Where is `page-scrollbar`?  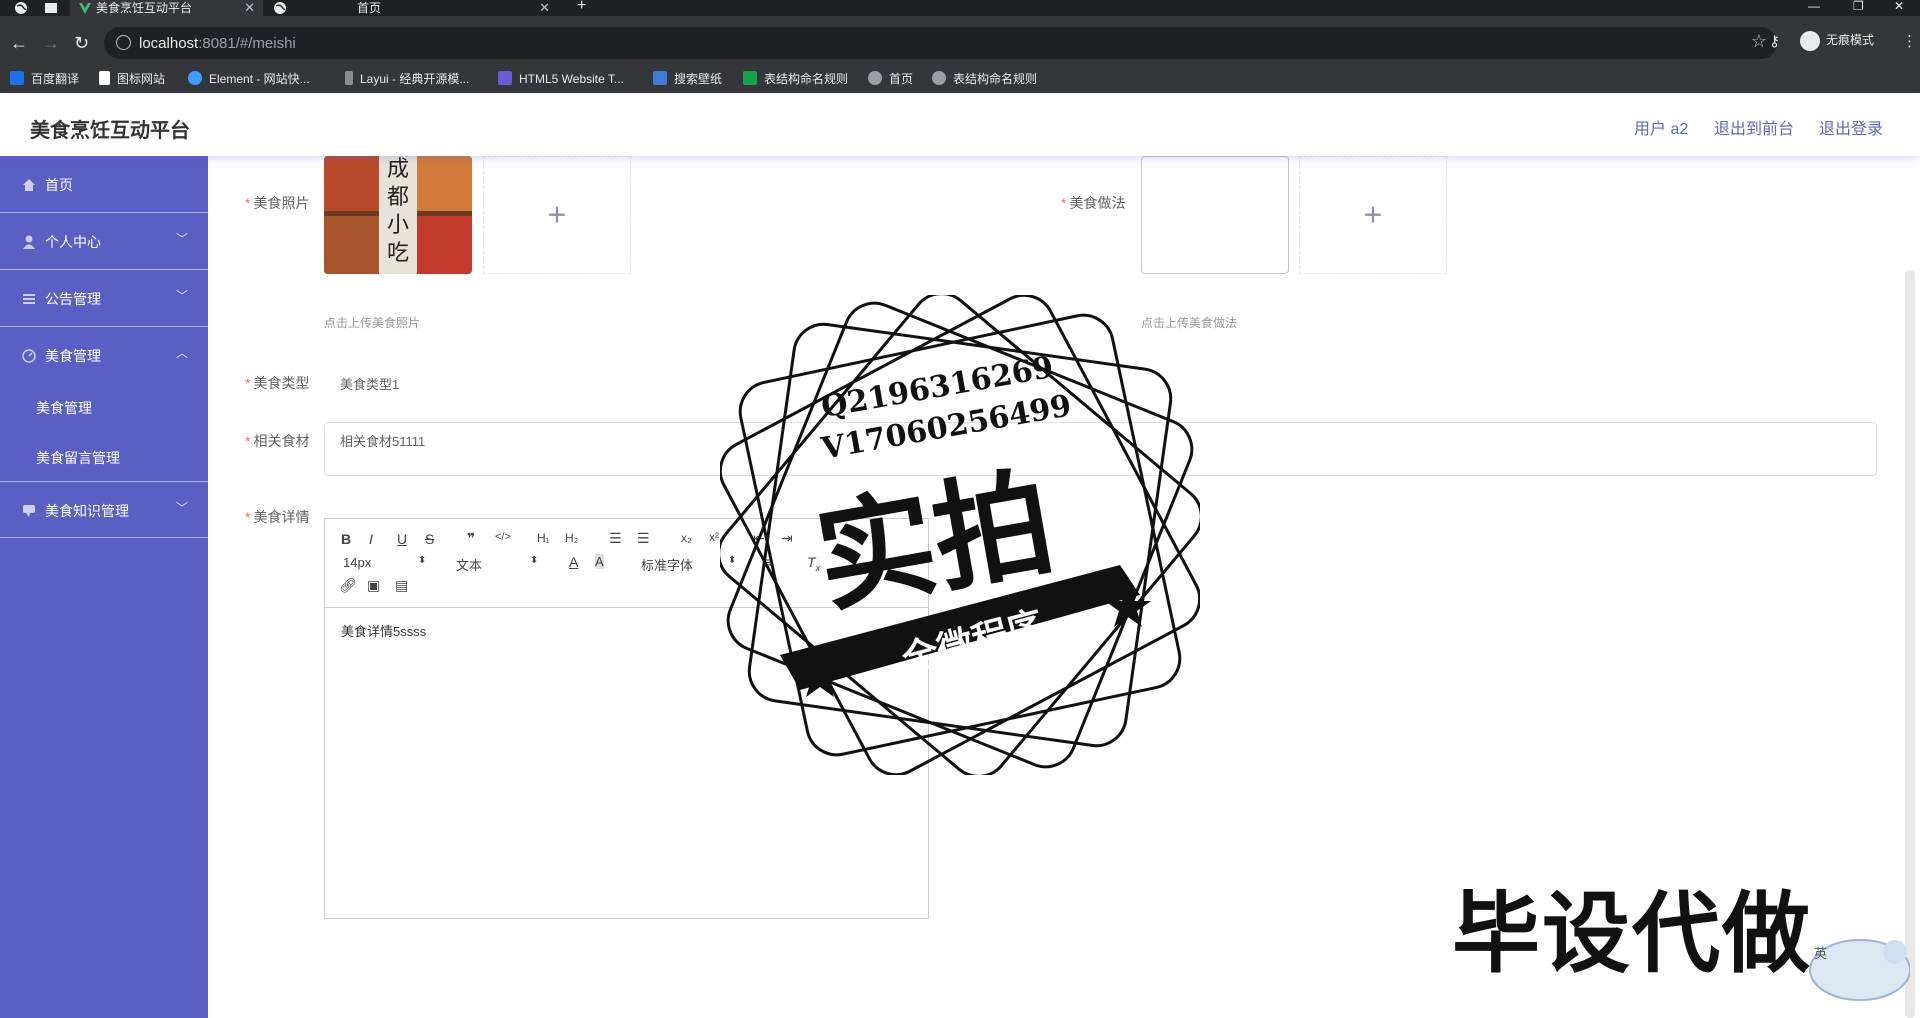 page-scrollbar is located at coordinates (1910, 644).